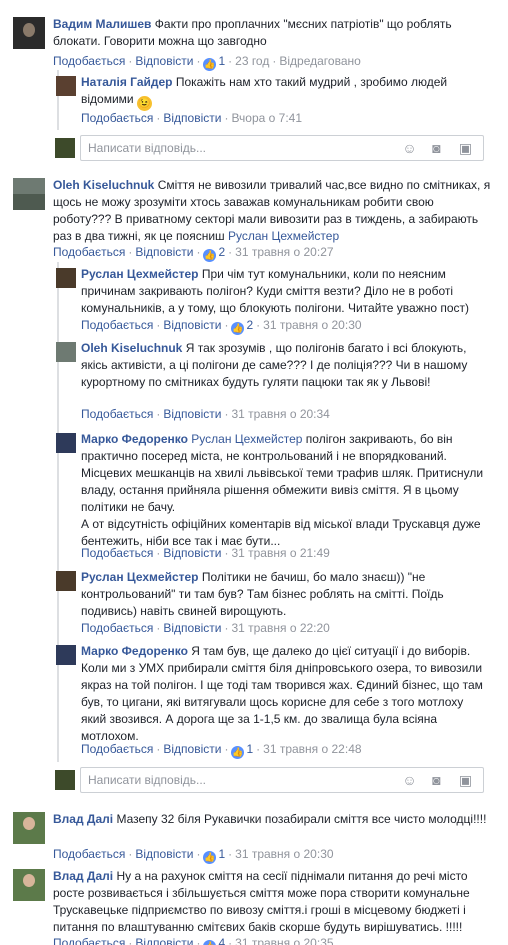 The width and height of the screenshot is (508, 945). Describe the element at coordinates (312, 749) in the screenshot. I see `timestamp: 31 травня о 22:48` at that location.